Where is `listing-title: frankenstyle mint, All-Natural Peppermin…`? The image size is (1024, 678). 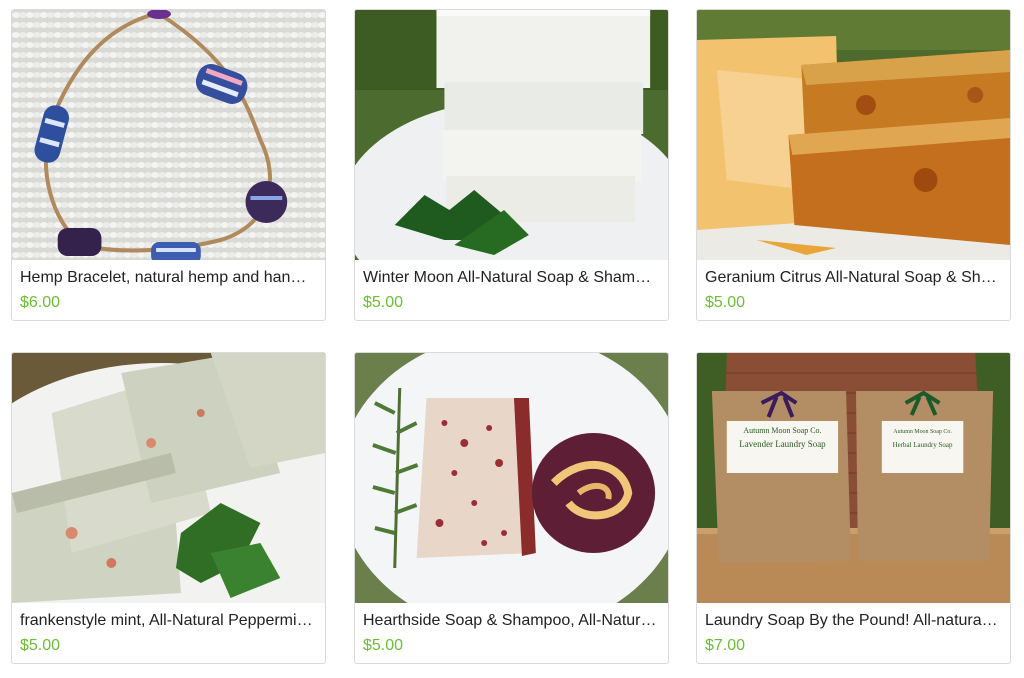 listing-title: frankenstyle mint, All-Natural Peppermin… is located at coordinates (167, 621).